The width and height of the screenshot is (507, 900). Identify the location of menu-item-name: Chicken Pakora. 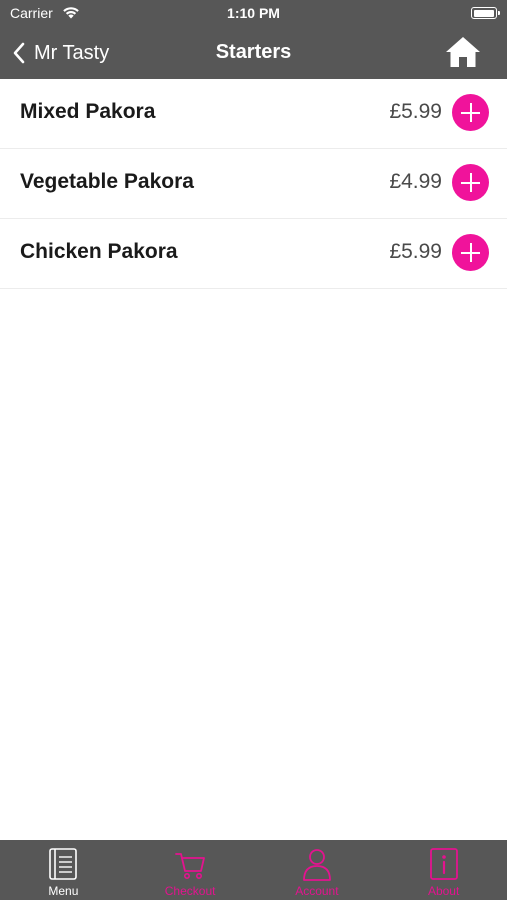
(99, 251).